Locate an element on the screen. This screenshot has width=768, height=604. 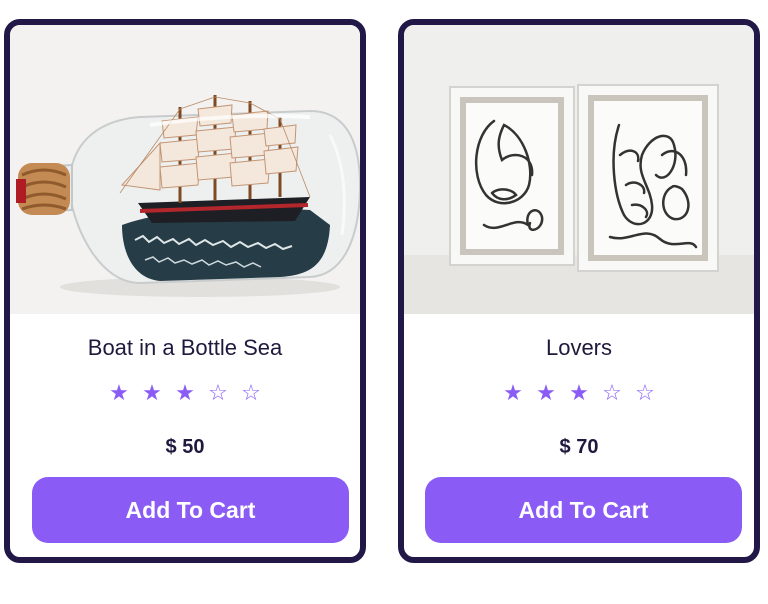
product-title: Lovers is located at coordinates (579, 347).